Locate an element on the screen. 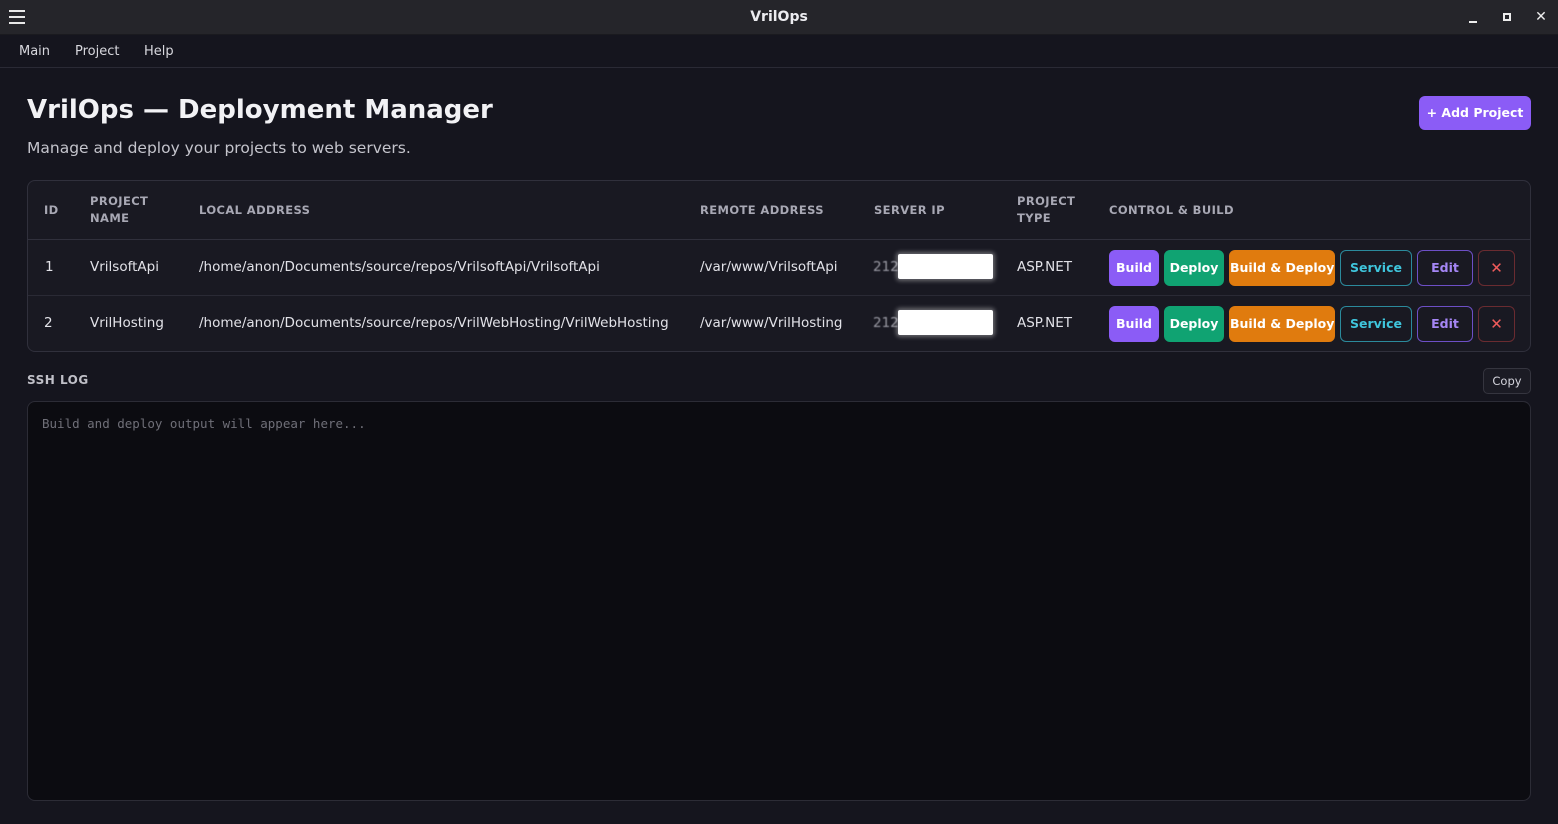  col-control-build: CONTROL & BUILD is located at coordinates (1171, 210).